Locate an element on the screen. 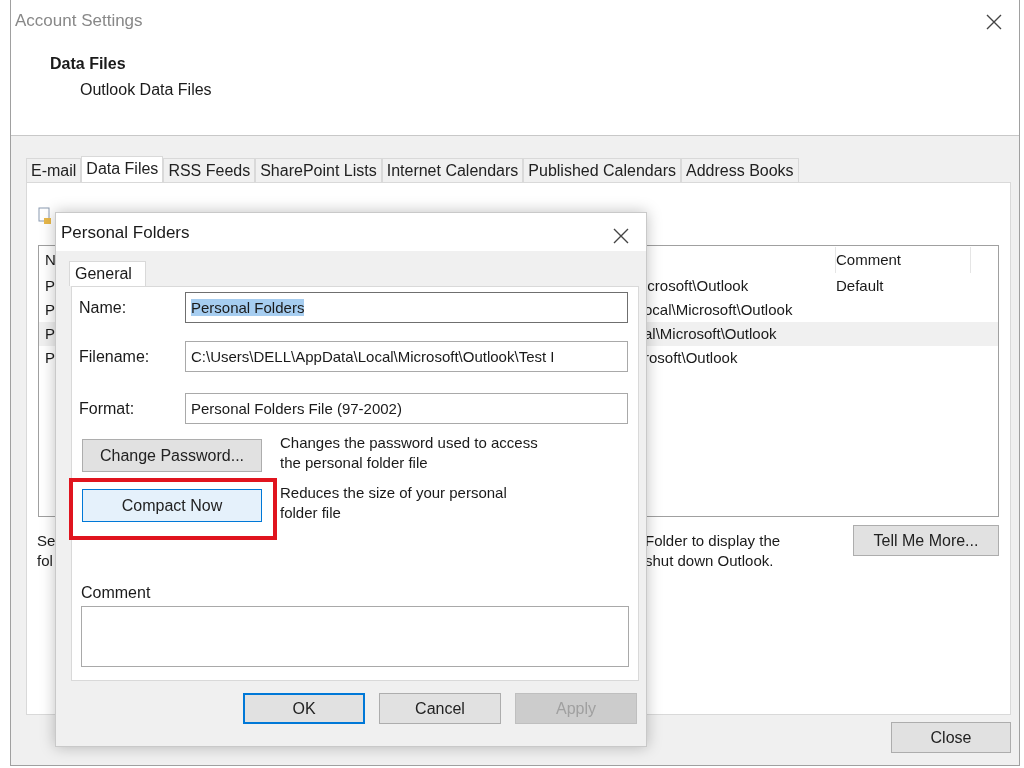 The image size is (1024, 768). field-label: Name: is located at coordinates (103, 307).